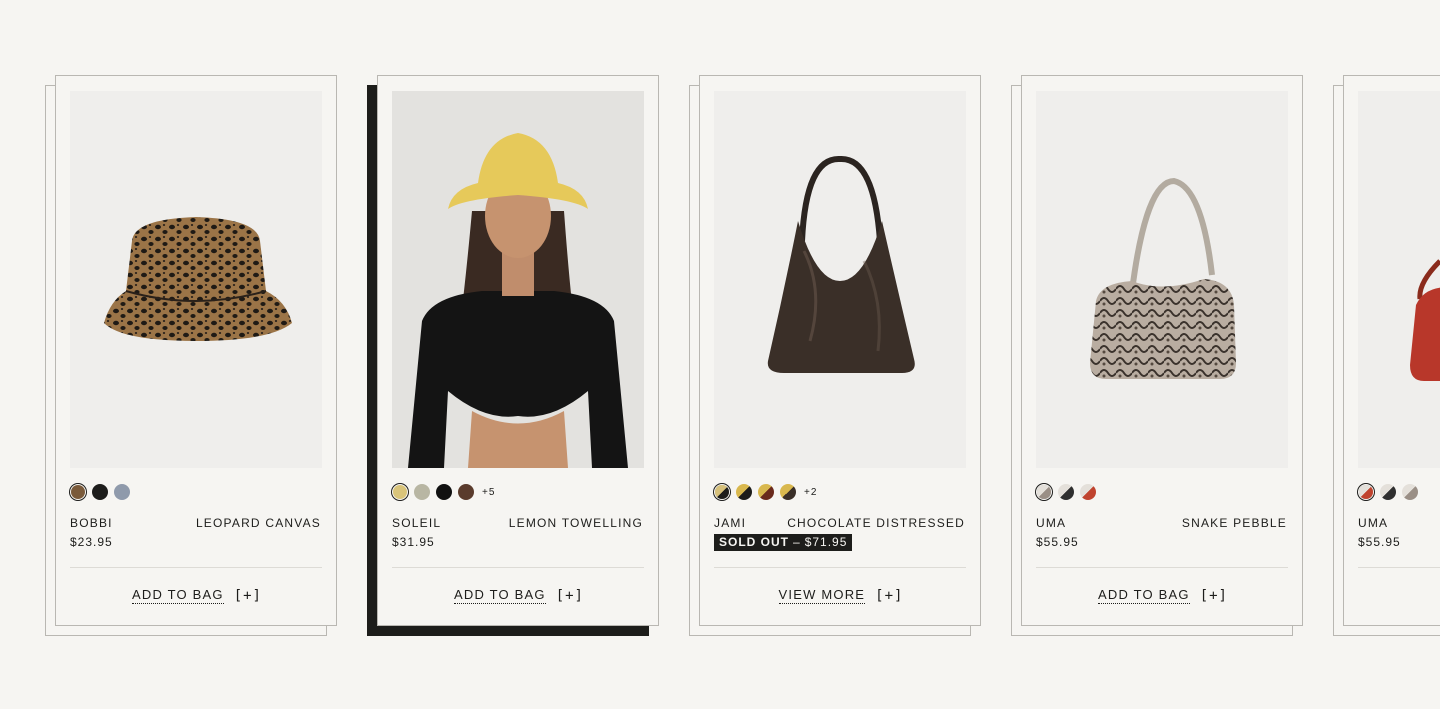  Describe the element at coordinates (422, 492) in the screenshot. I see `swatch-natural` at that location.